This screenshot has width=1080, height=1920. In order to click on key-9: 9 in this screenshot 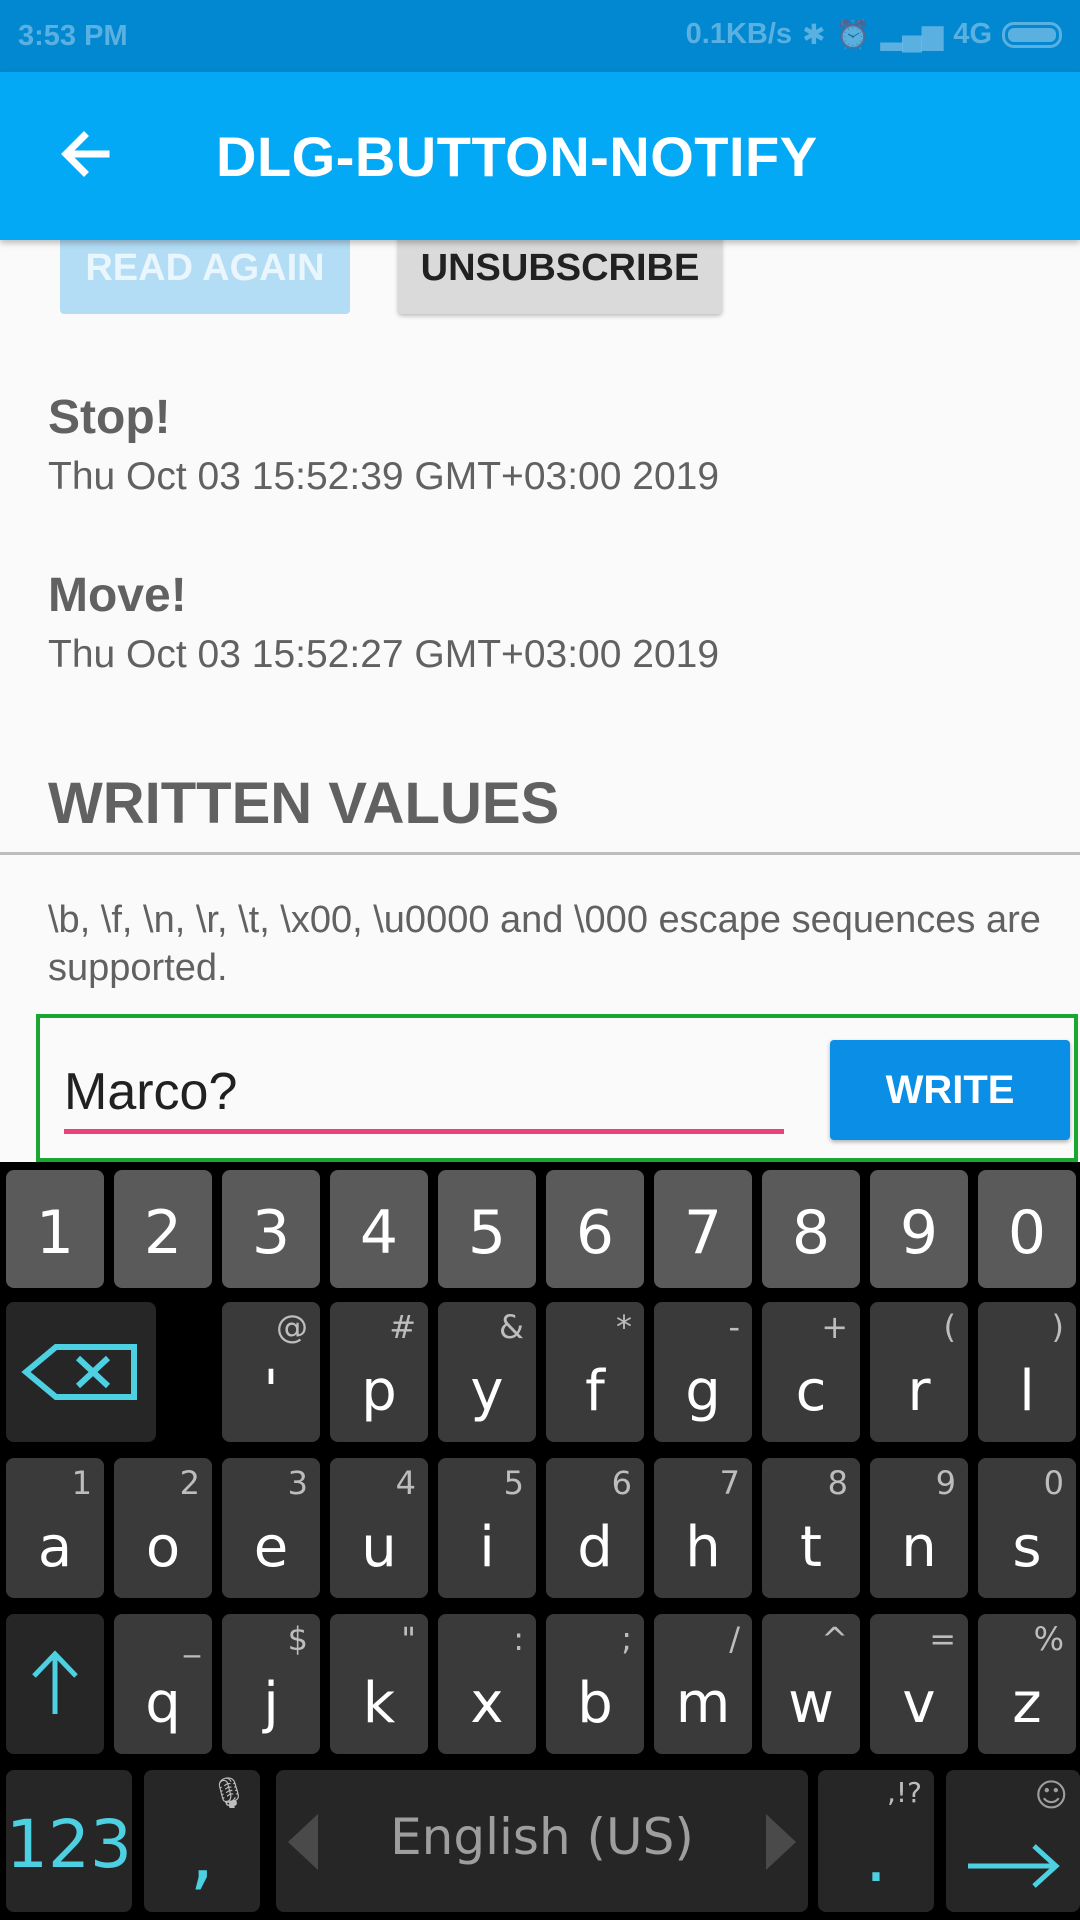, I will do `click(919, 1229)`.